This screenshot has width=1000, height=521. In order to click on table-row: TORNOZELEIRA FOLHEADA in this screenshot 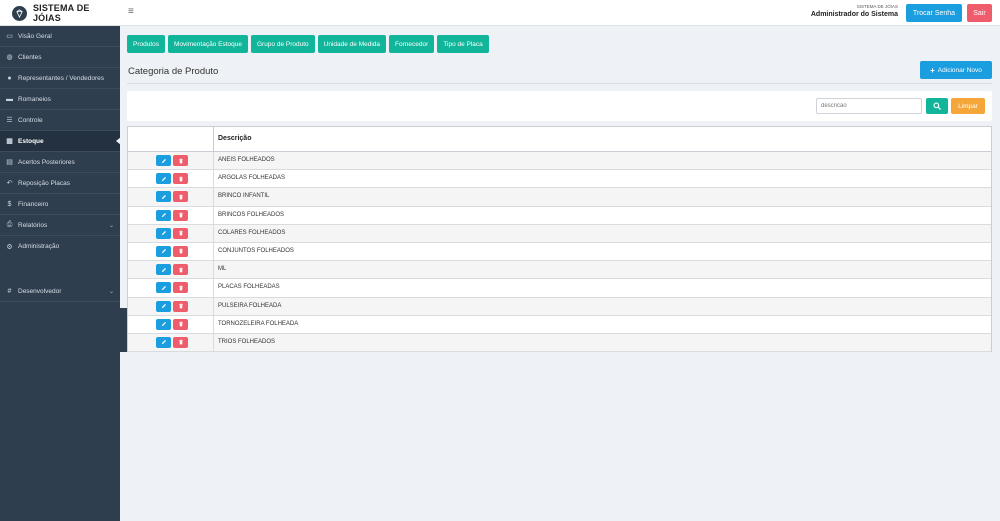, I will do `click(559, 324)`.